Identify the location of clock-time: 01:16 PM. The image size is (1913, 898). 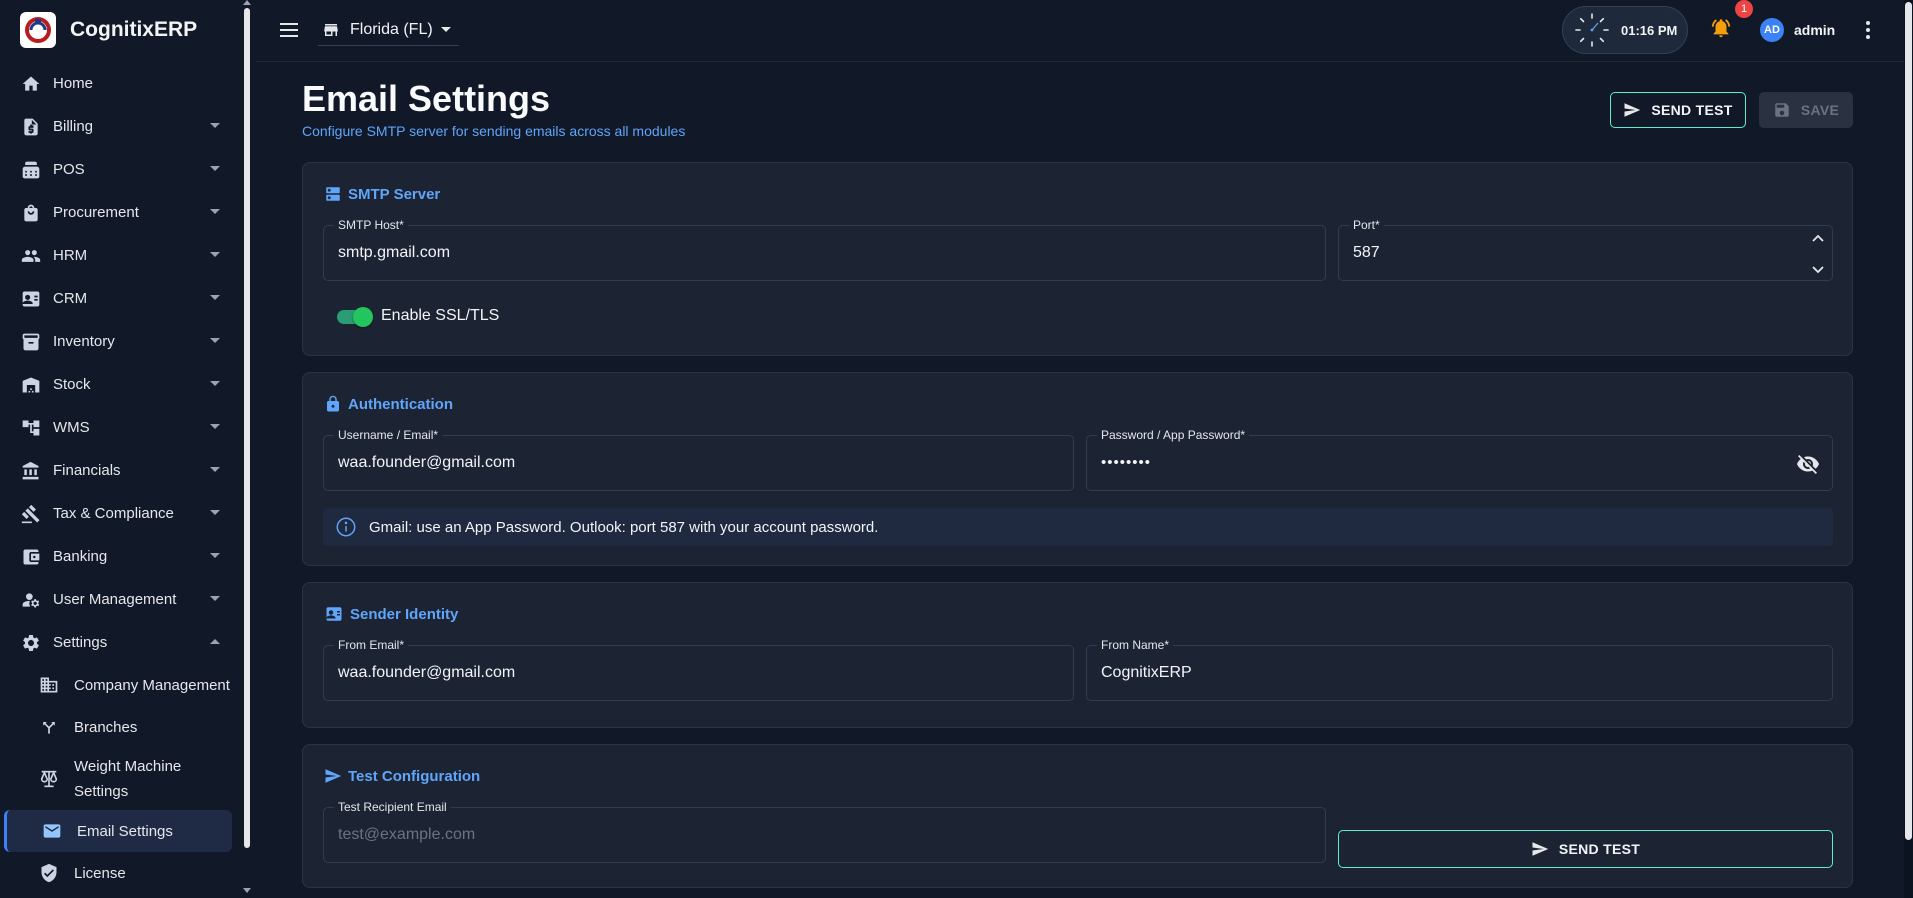
(1649, 30).